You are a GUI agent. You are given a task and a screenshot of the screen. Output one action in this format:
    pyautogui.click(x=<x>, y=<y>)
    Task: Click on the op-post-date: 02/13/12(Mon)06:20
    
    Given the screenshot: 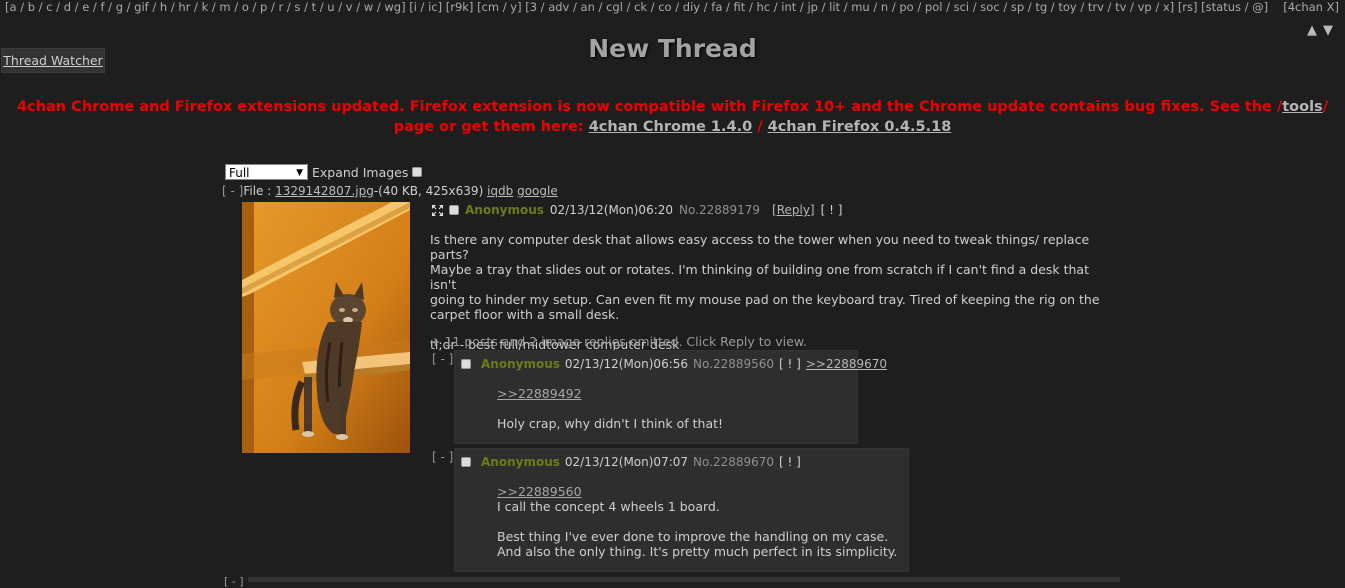 What is the action you would take?
    pyautogui.click(x=611, y=210)
    